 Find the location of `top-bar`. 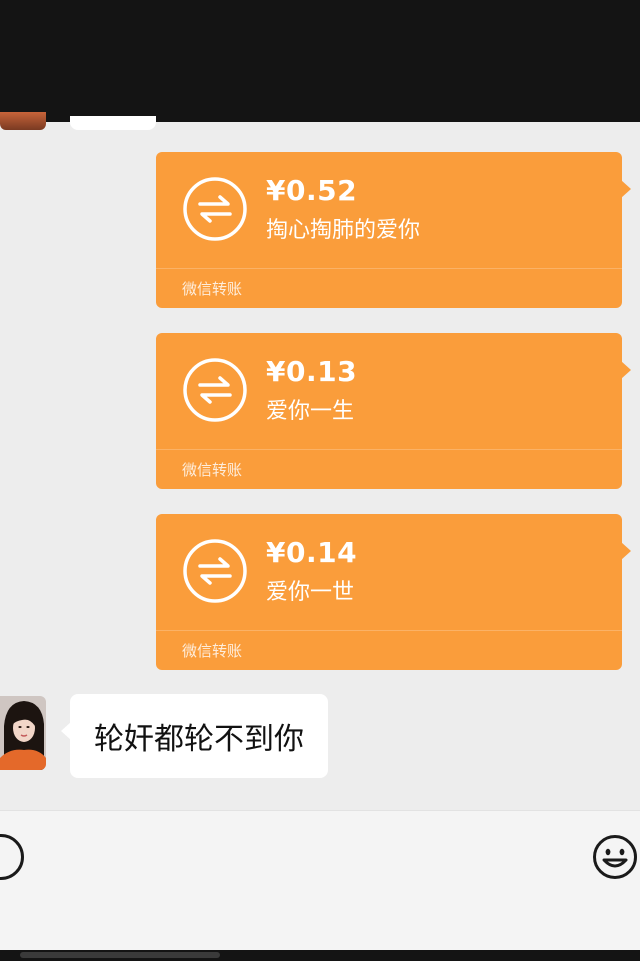

top-bar is located at coordinates (320, 61).